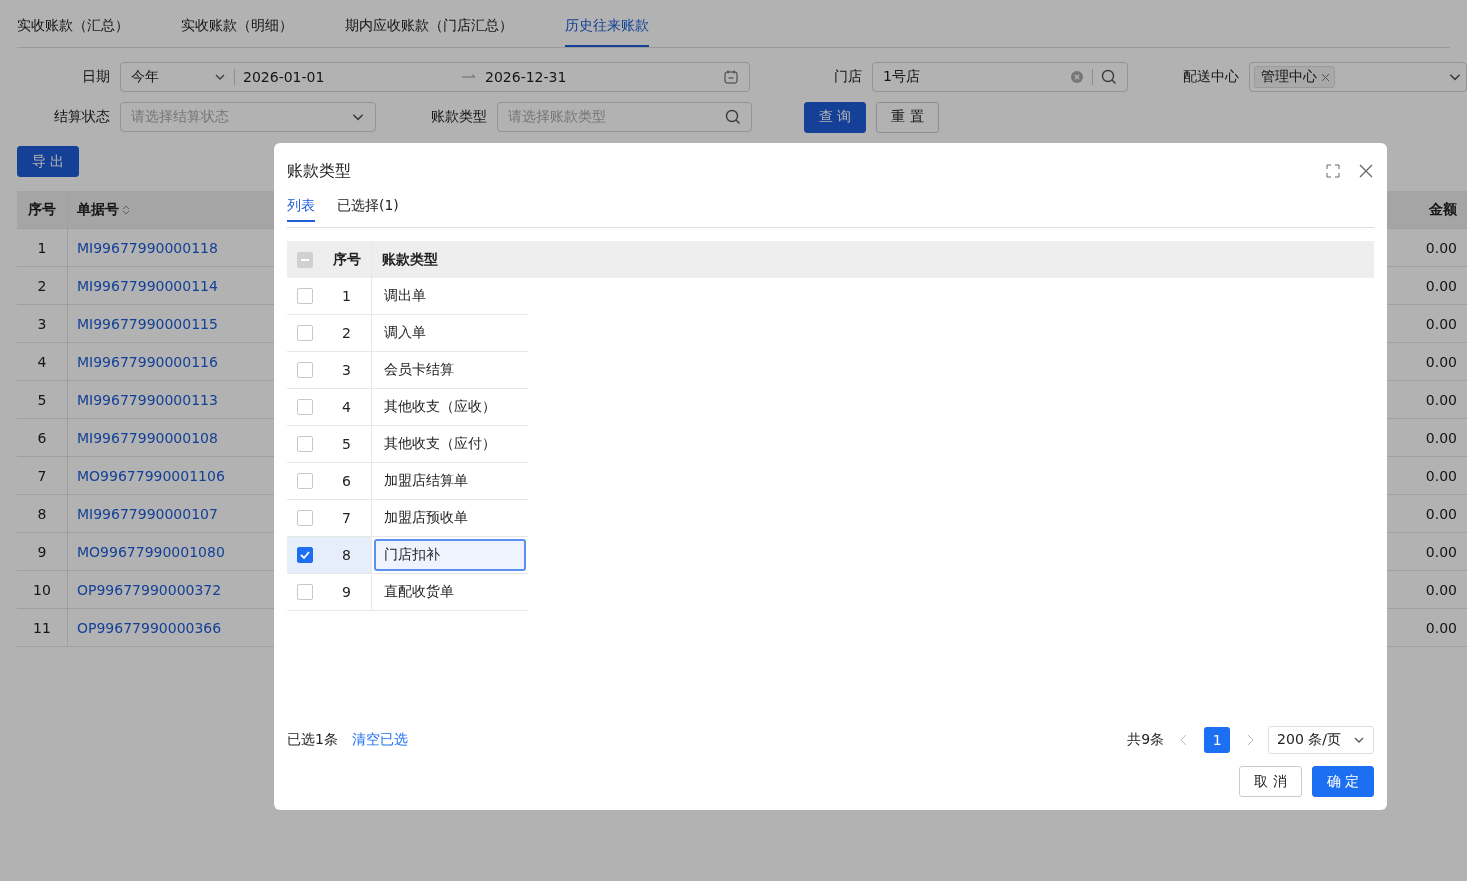 The width and height of the screenshot is (1467, 881). Describe the element at coordinates (1294, 77) in the screenshot. I see `center-tag: 管理中心` at that location.